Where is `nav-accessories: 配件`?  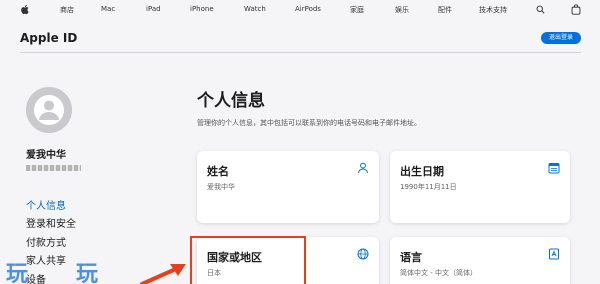 nav-accessories: 配件 is located at coordinates (445, 10).